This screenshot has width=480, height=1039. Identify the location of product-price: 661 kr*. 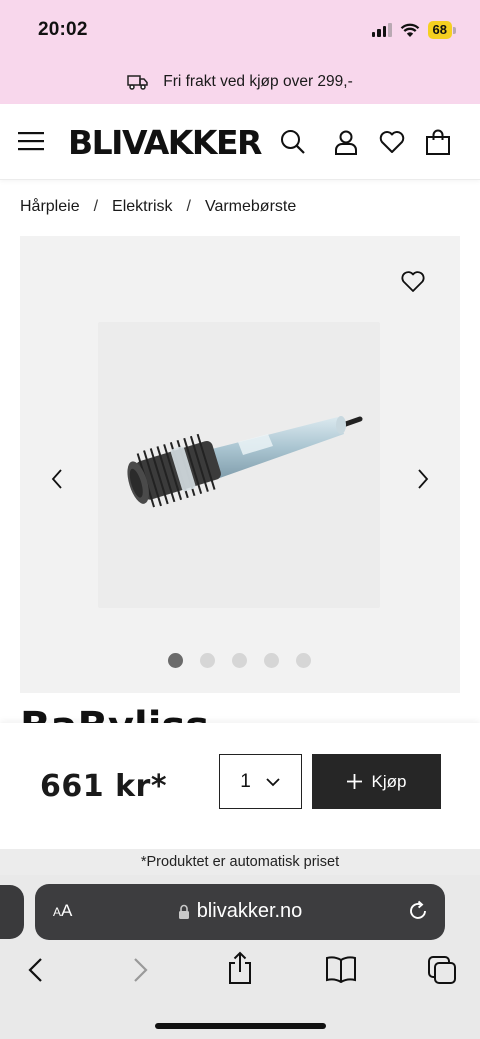
(104, 786).